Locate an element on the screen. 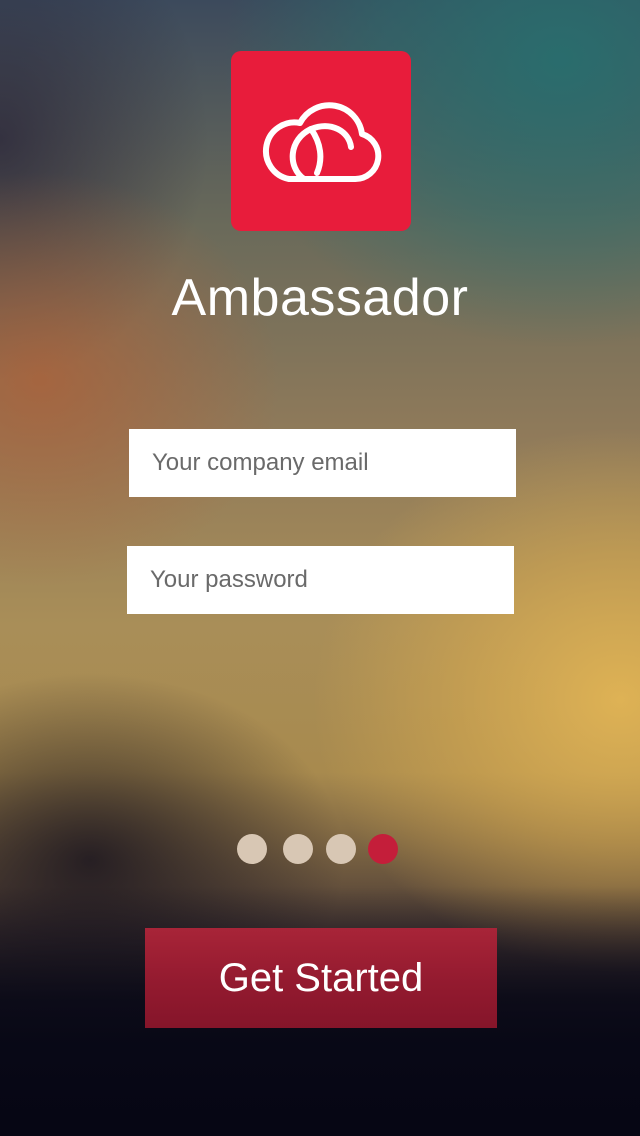 This screenshot has height=1136, width=640. page-indicator is located at coordinates (318, 849).